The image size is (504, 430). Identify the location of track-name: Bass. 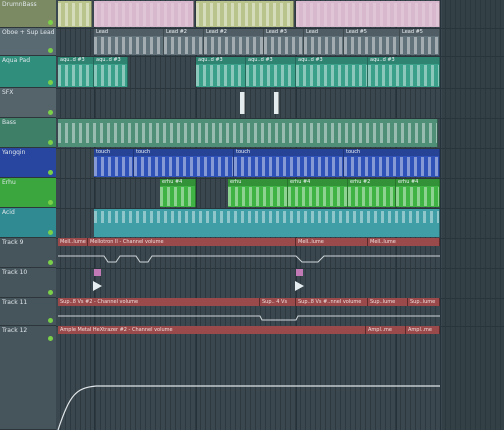
(9, 122).